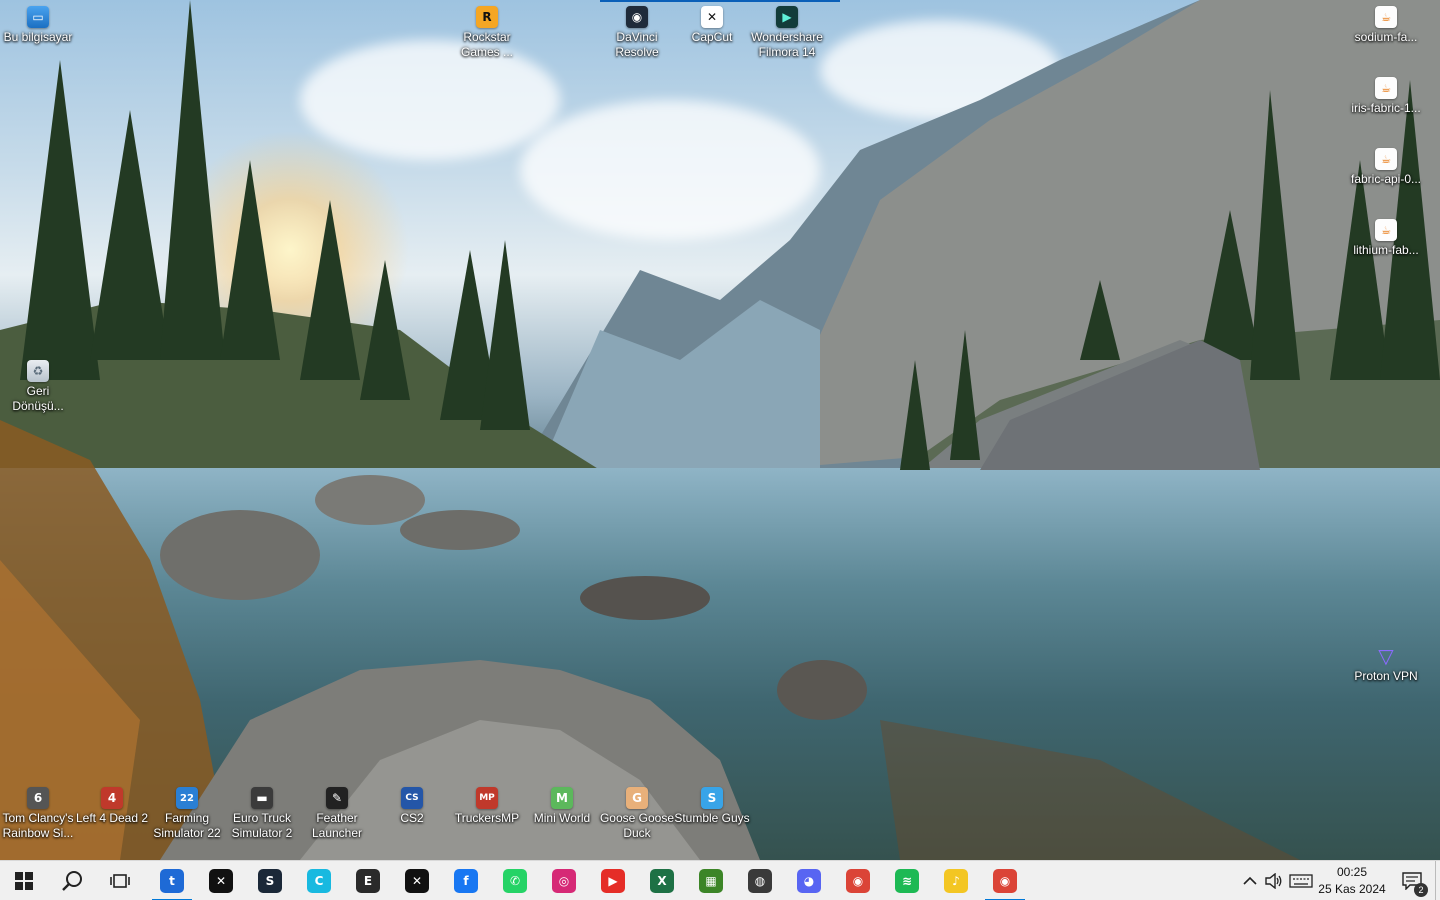  I want to click on recycle-bin-icon: ♻, so click(38, 371).